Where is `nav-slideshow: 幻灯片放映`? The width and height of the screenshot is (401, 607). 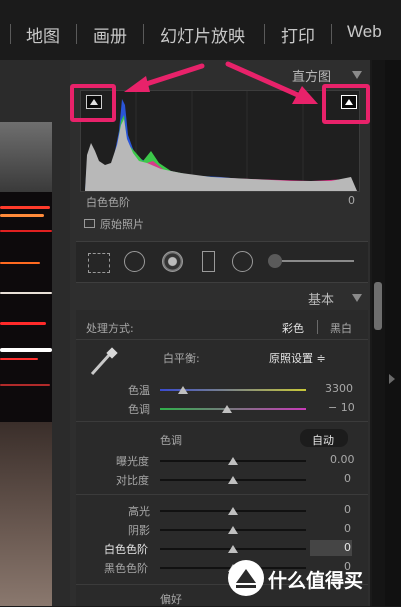
nav-slideshow: 幻灯片放映 is located at coordinates (202, 34).